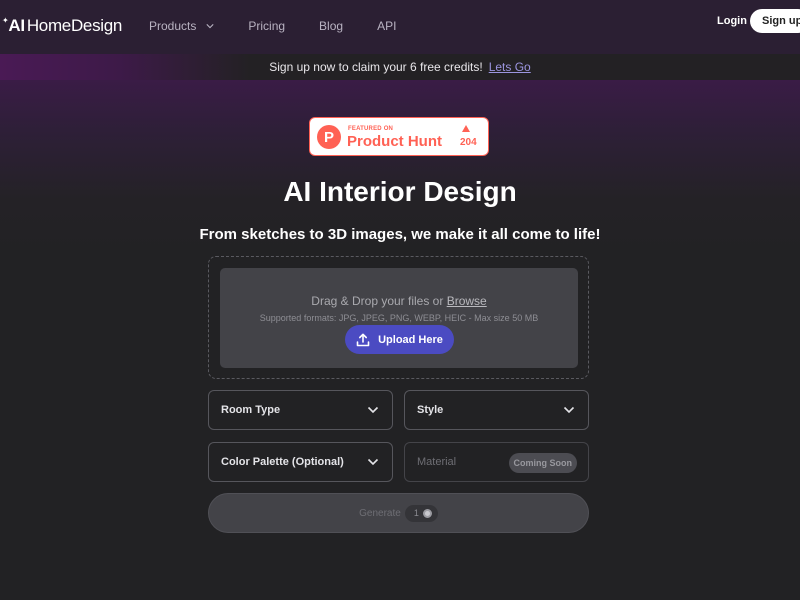 This screenshot has height=600, width=800. Describe the element at coordinates (416, 513) in the screenshot. I see `credit-cost: 1` at that location.